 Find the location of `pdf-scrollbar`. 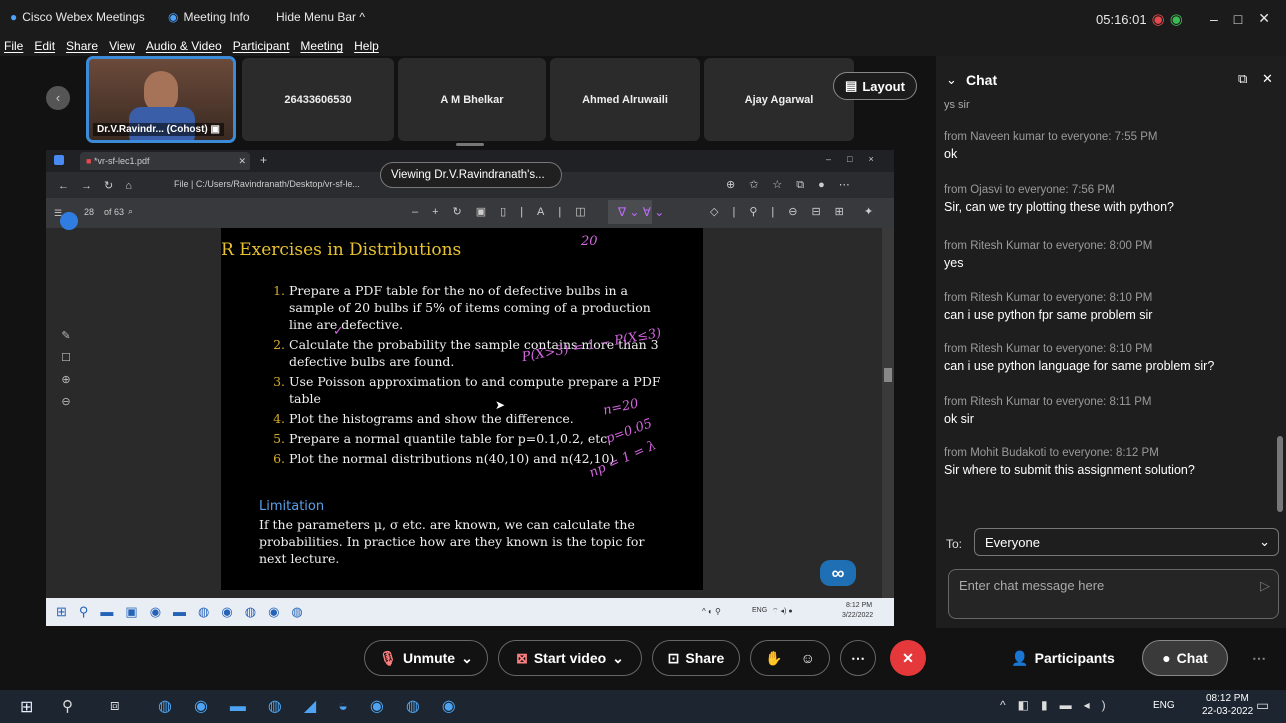

pdf-scrollbar is located at coordinates (888, 413).